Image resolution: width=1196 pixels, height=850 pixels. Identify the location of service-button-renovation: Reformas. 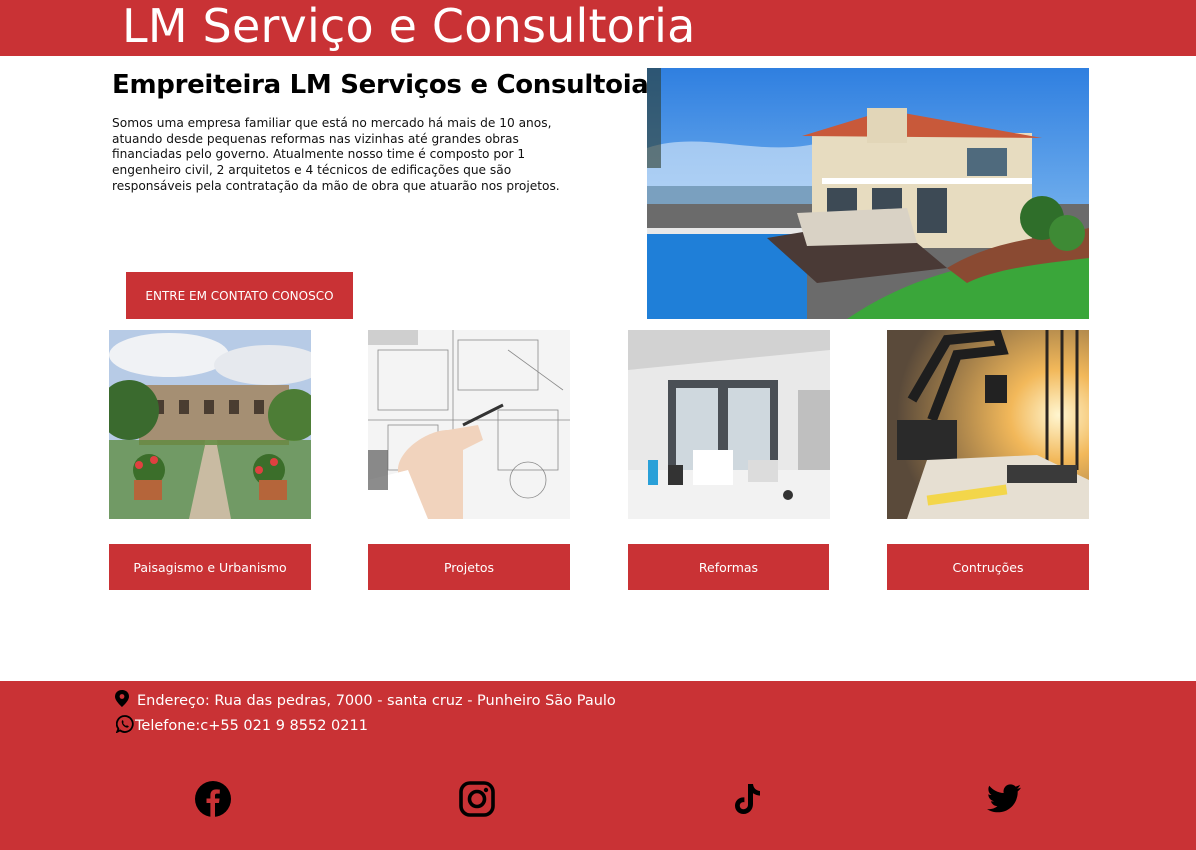
(728, 567).